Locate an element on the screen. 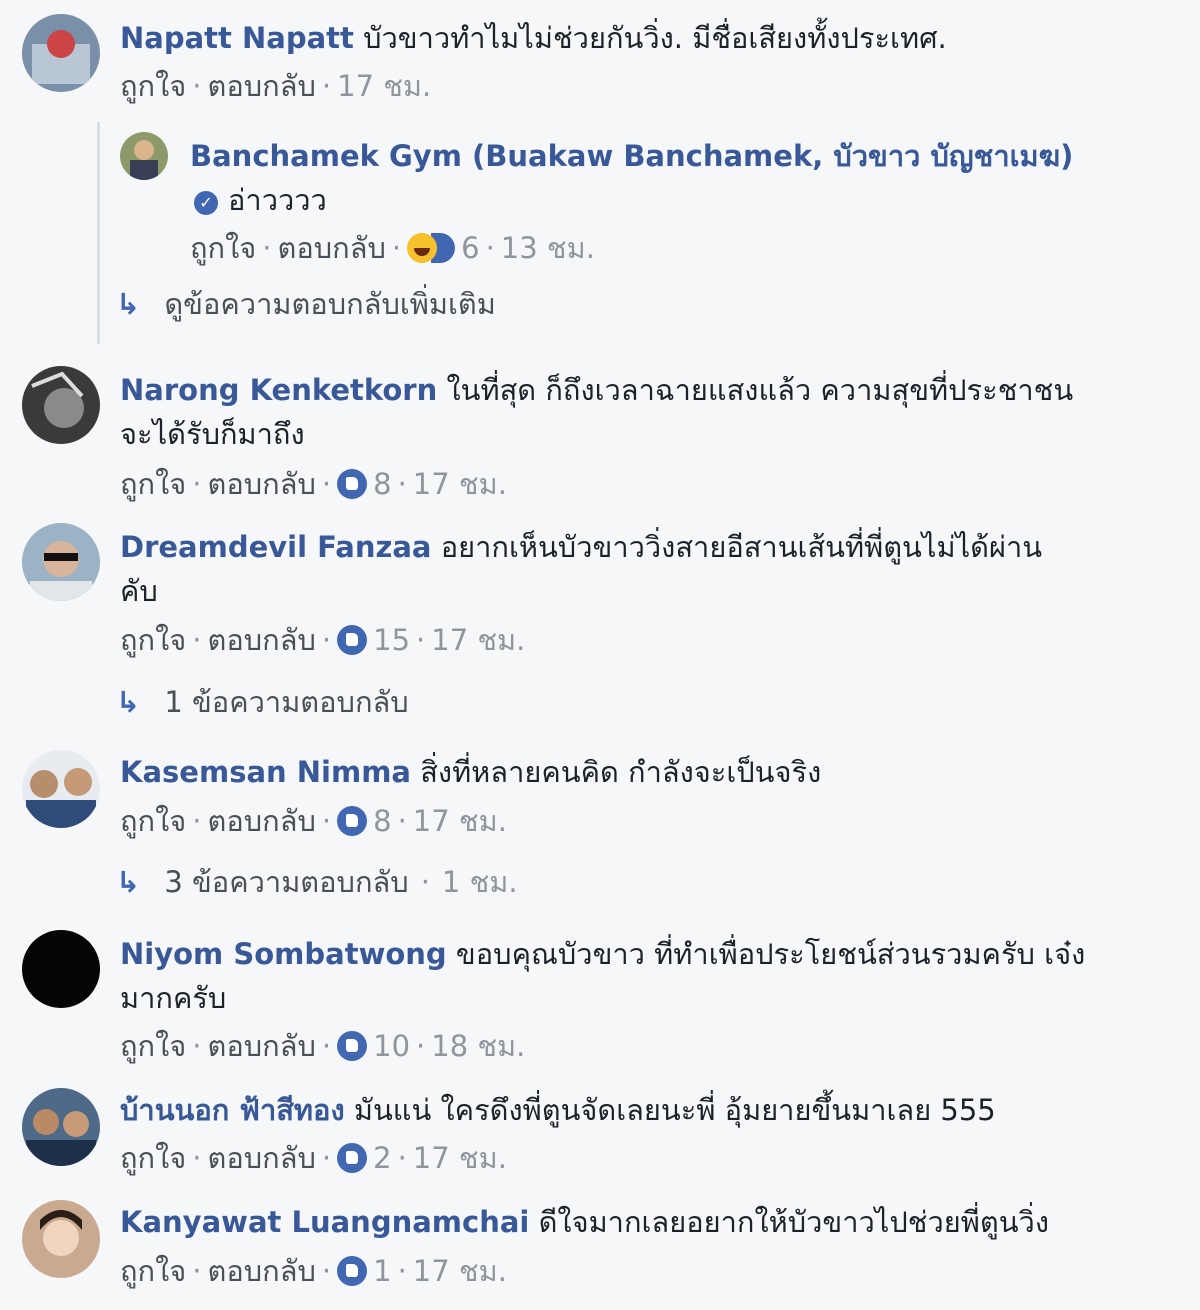 This screenshot has height=1310, width=1200. reaction-count: 10 is located at coordinates (373, 1046).